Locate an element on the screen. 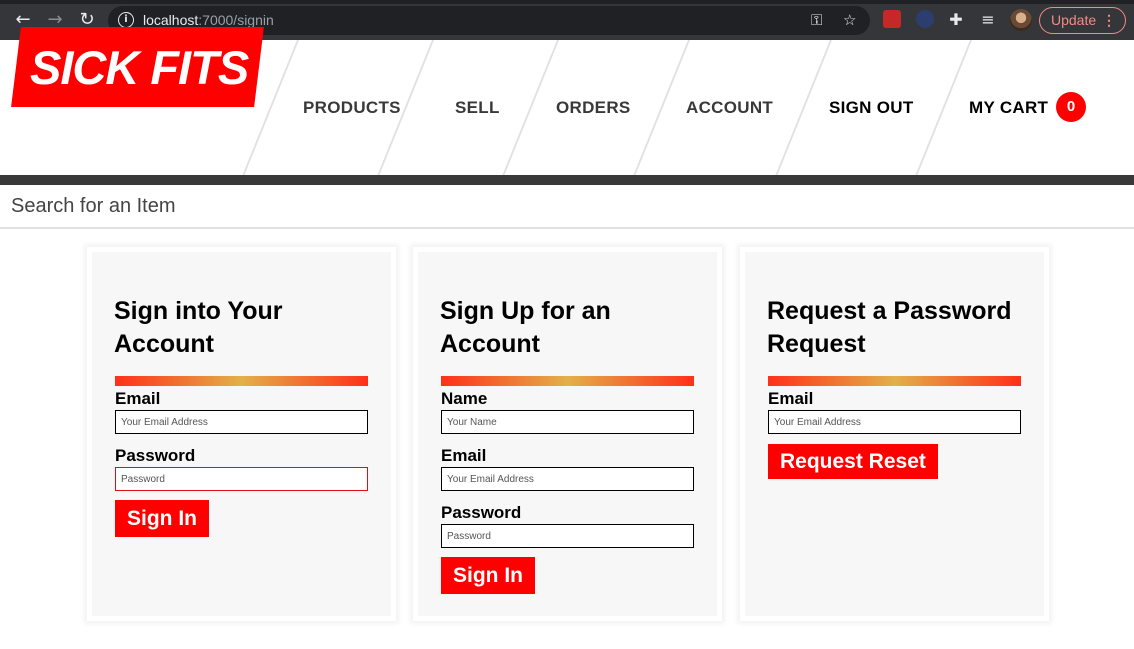  key-icon: ⚿ is located at coordinates (816, 20).